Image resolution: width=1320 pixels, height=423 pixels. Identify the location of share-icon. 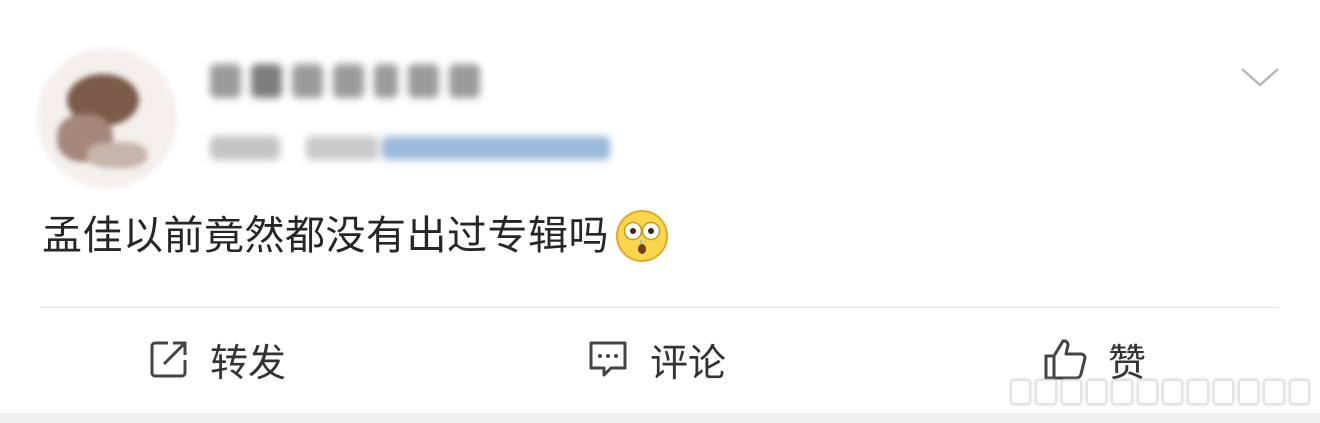
(168, 359).